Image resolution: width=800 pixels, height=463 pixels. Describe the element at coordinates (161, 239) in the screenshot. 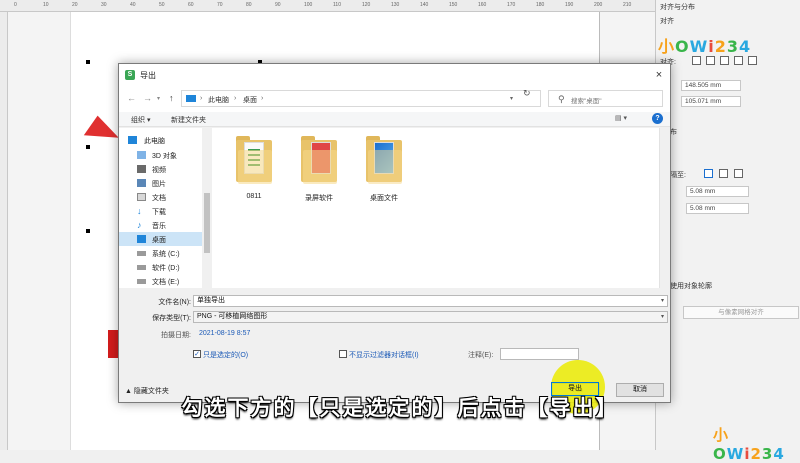

I see `nav-item-desktop: 桌面` at that location.